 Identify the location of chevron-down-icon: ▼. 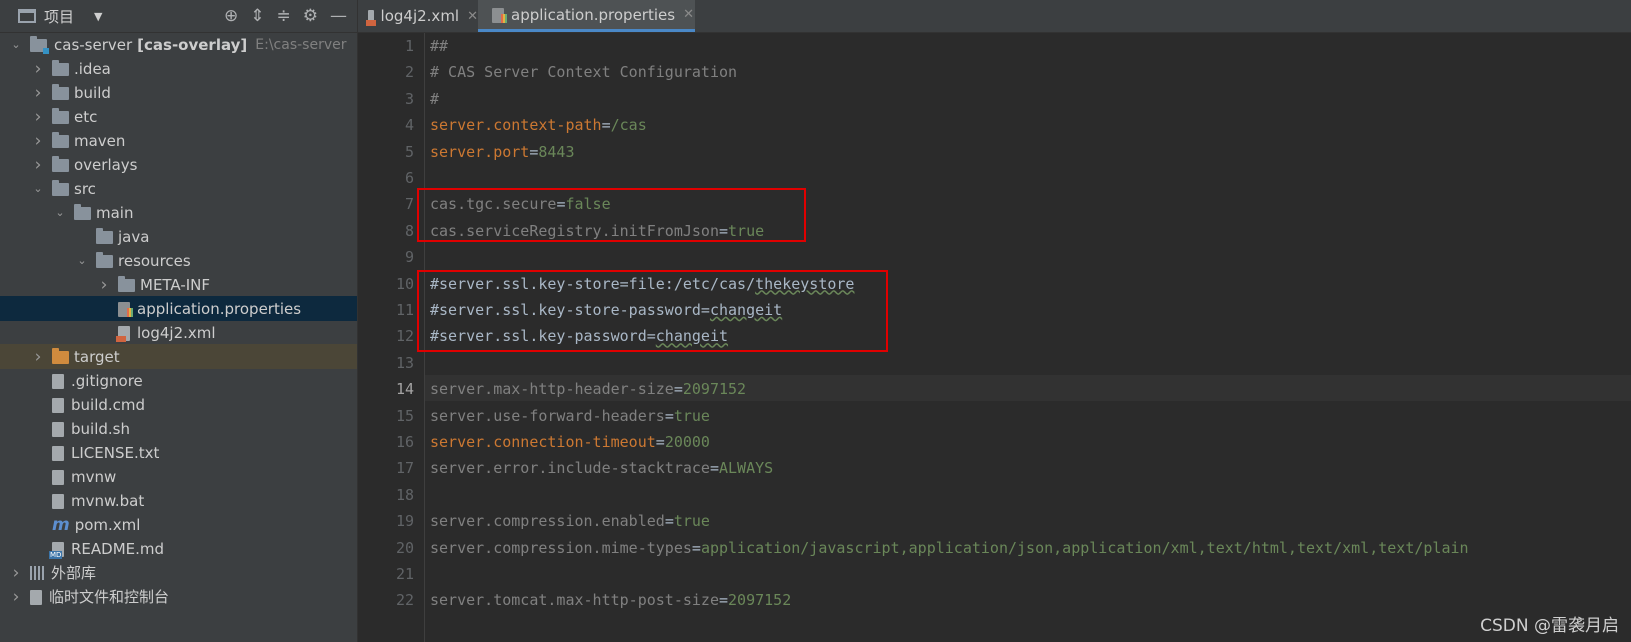
(98, 16).